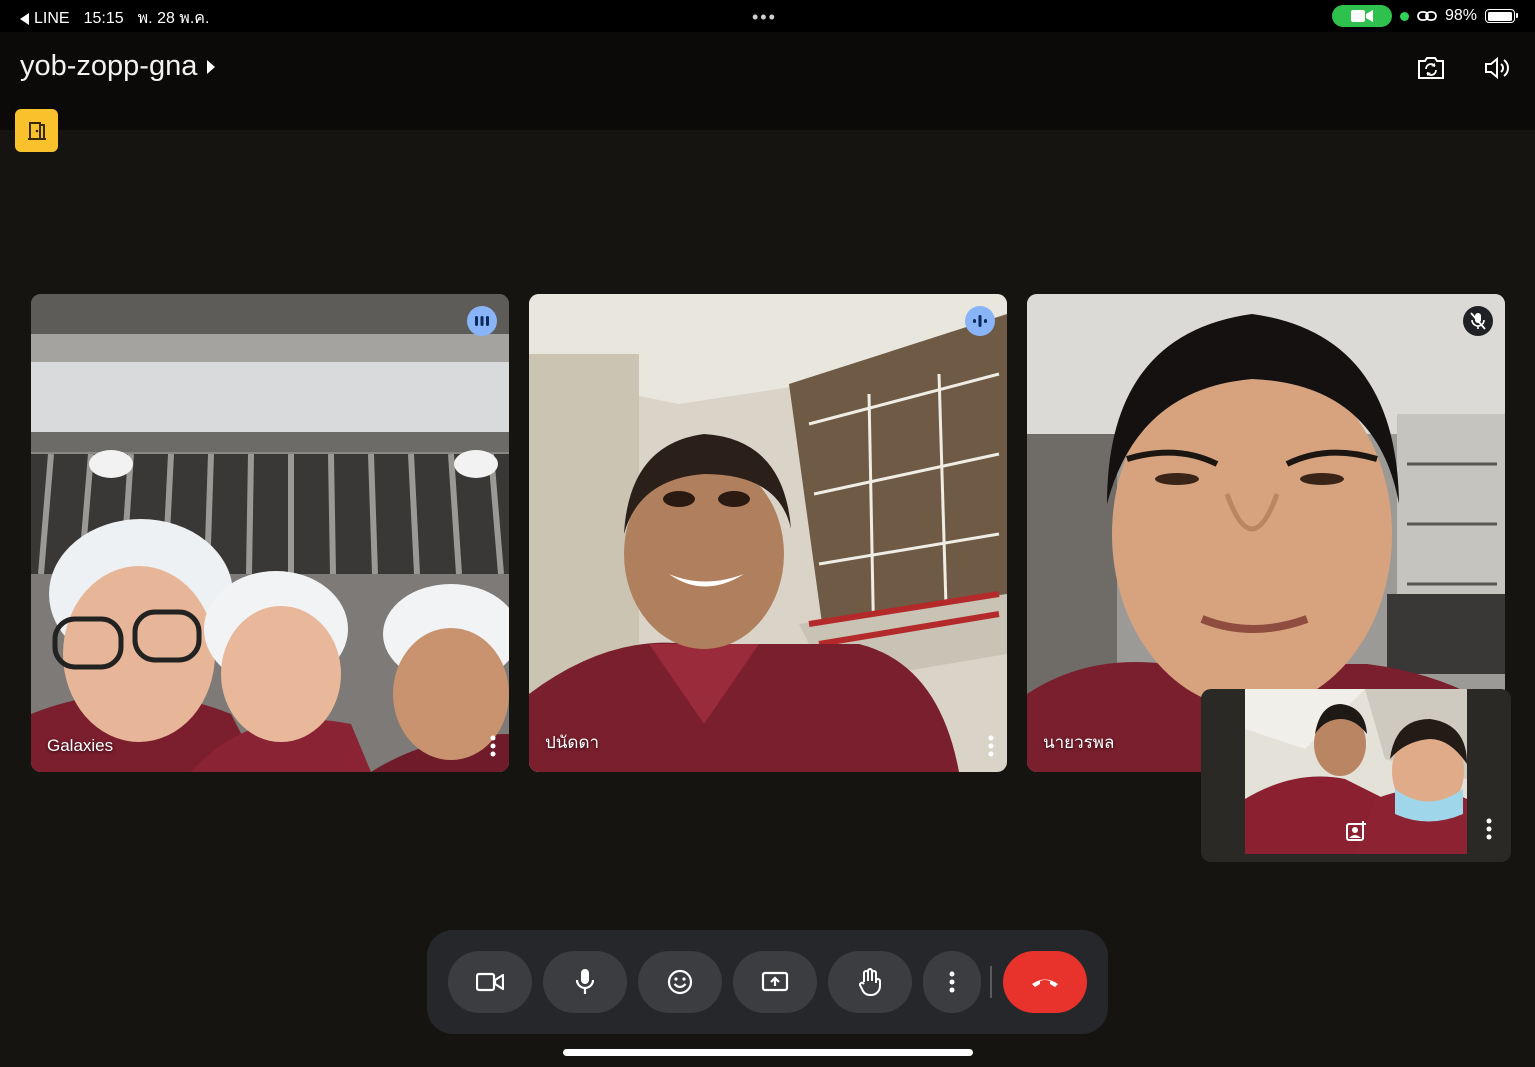  I want to click on self-view-tile, so click(1356, 775).